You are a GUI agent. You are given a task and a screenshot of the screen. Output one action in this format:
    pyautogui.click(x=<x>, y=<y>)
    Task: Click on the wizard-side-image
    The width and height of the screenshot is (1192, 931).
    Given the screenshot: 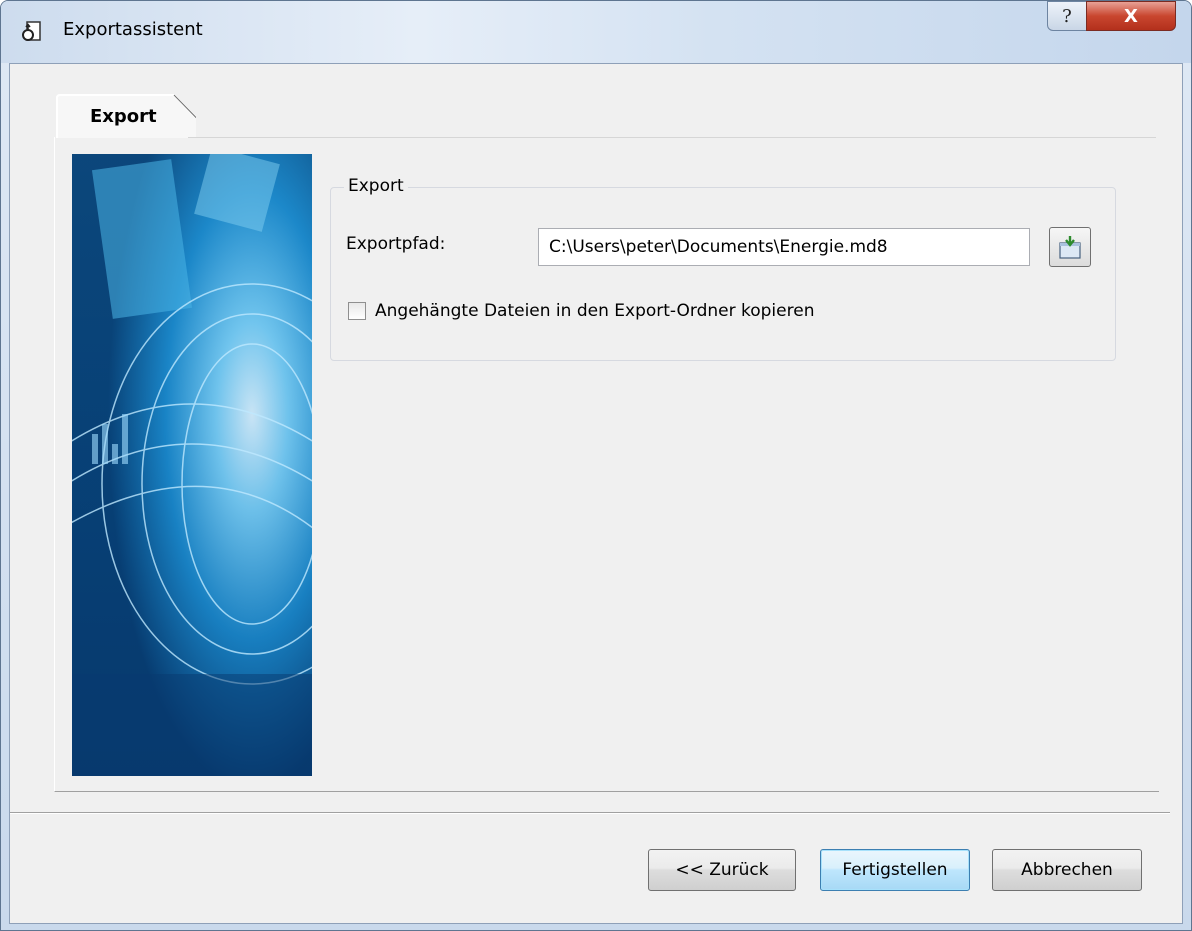 What is the action you would take?
    pyautogui.click(x=192, y=465)
    